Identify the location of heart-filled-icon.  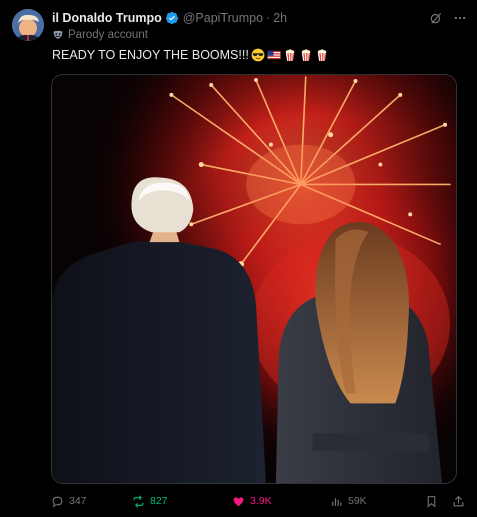
(238, 501).